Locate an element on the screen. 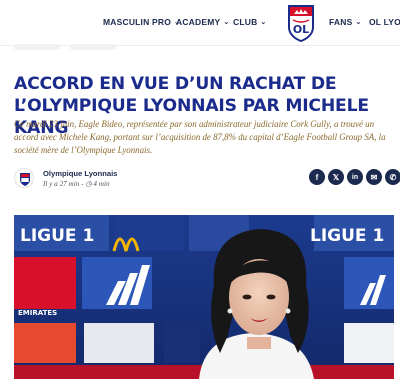 This screenshot has width=400, height=379. facebook-share-button: f is located at coordinates (317, 177).